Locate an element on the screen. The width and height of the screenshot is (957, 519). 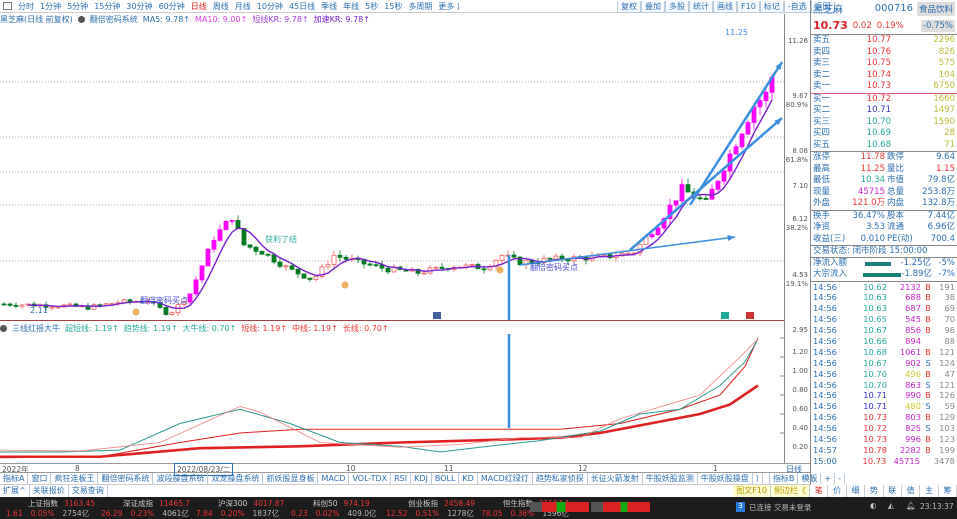
period-10: 45日线 is located at coordinates (302, 6).